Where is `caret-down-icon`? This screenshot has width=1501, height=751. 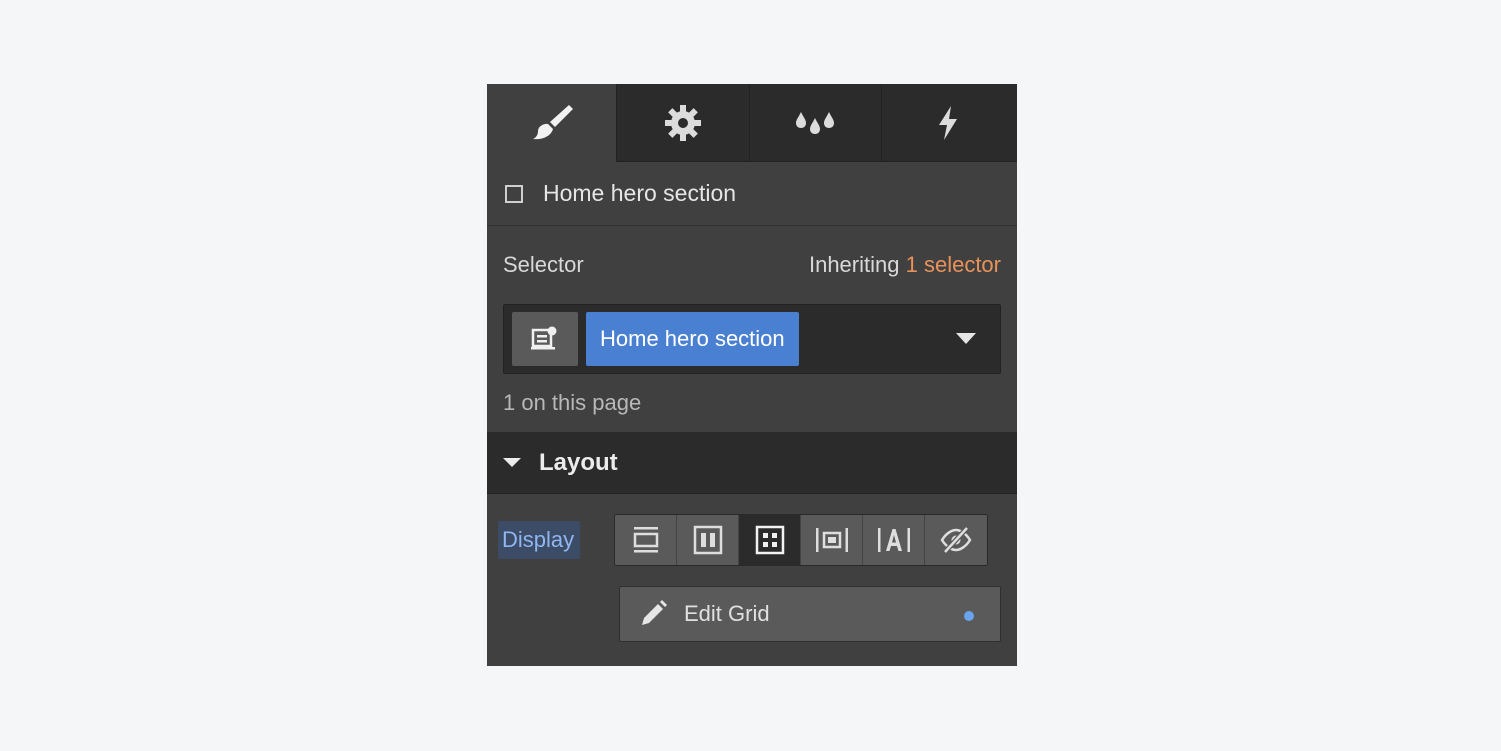 caret-down-icon is located at coordinates (512, 462).